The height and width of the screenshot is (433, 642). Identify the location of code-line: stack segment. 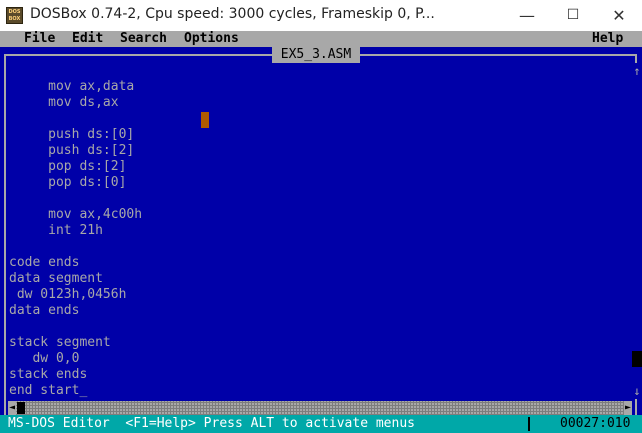
(60, 342).